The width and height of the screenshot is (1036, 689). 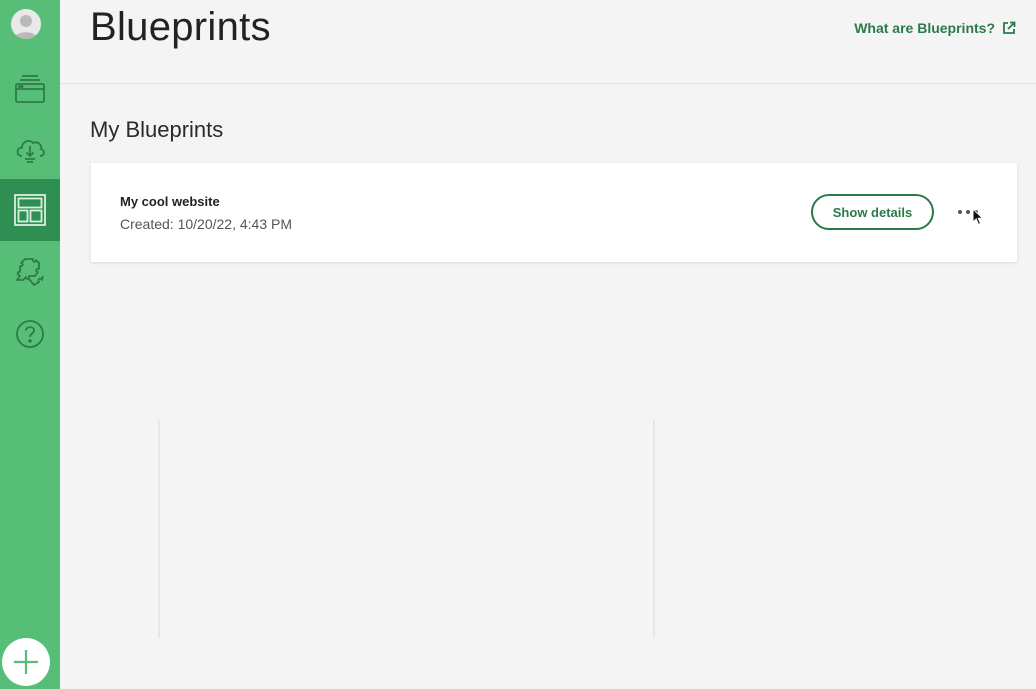 What do you see at coordinates (157, 129) in the screenshot?
I see `section-title: My Blueprints` at bounding box center [157, 129].